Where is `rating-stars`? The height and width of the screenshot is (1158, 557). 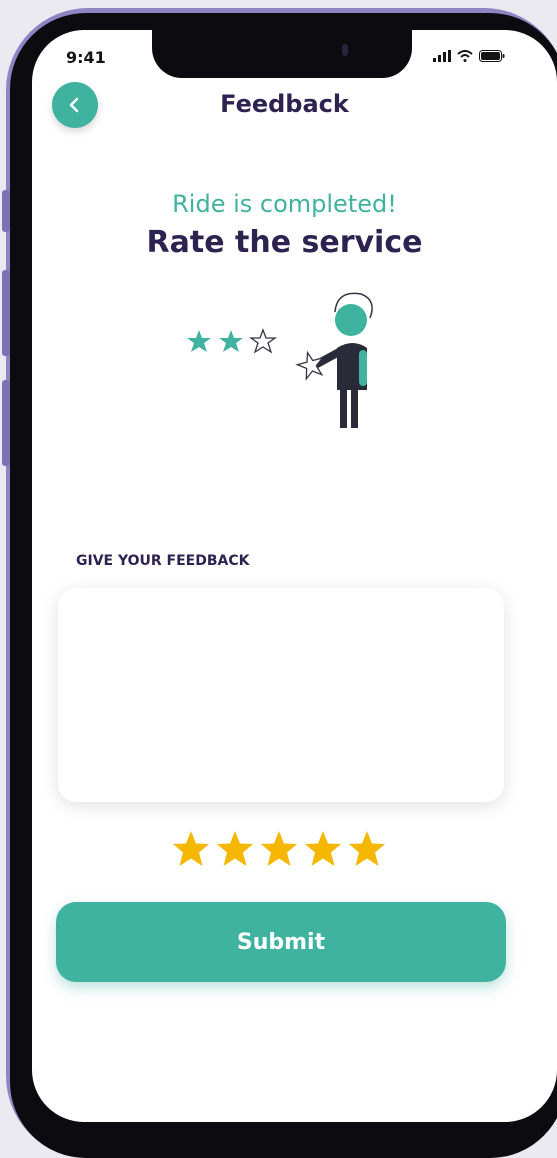 rating-stars is located at coordinates (279, 849).